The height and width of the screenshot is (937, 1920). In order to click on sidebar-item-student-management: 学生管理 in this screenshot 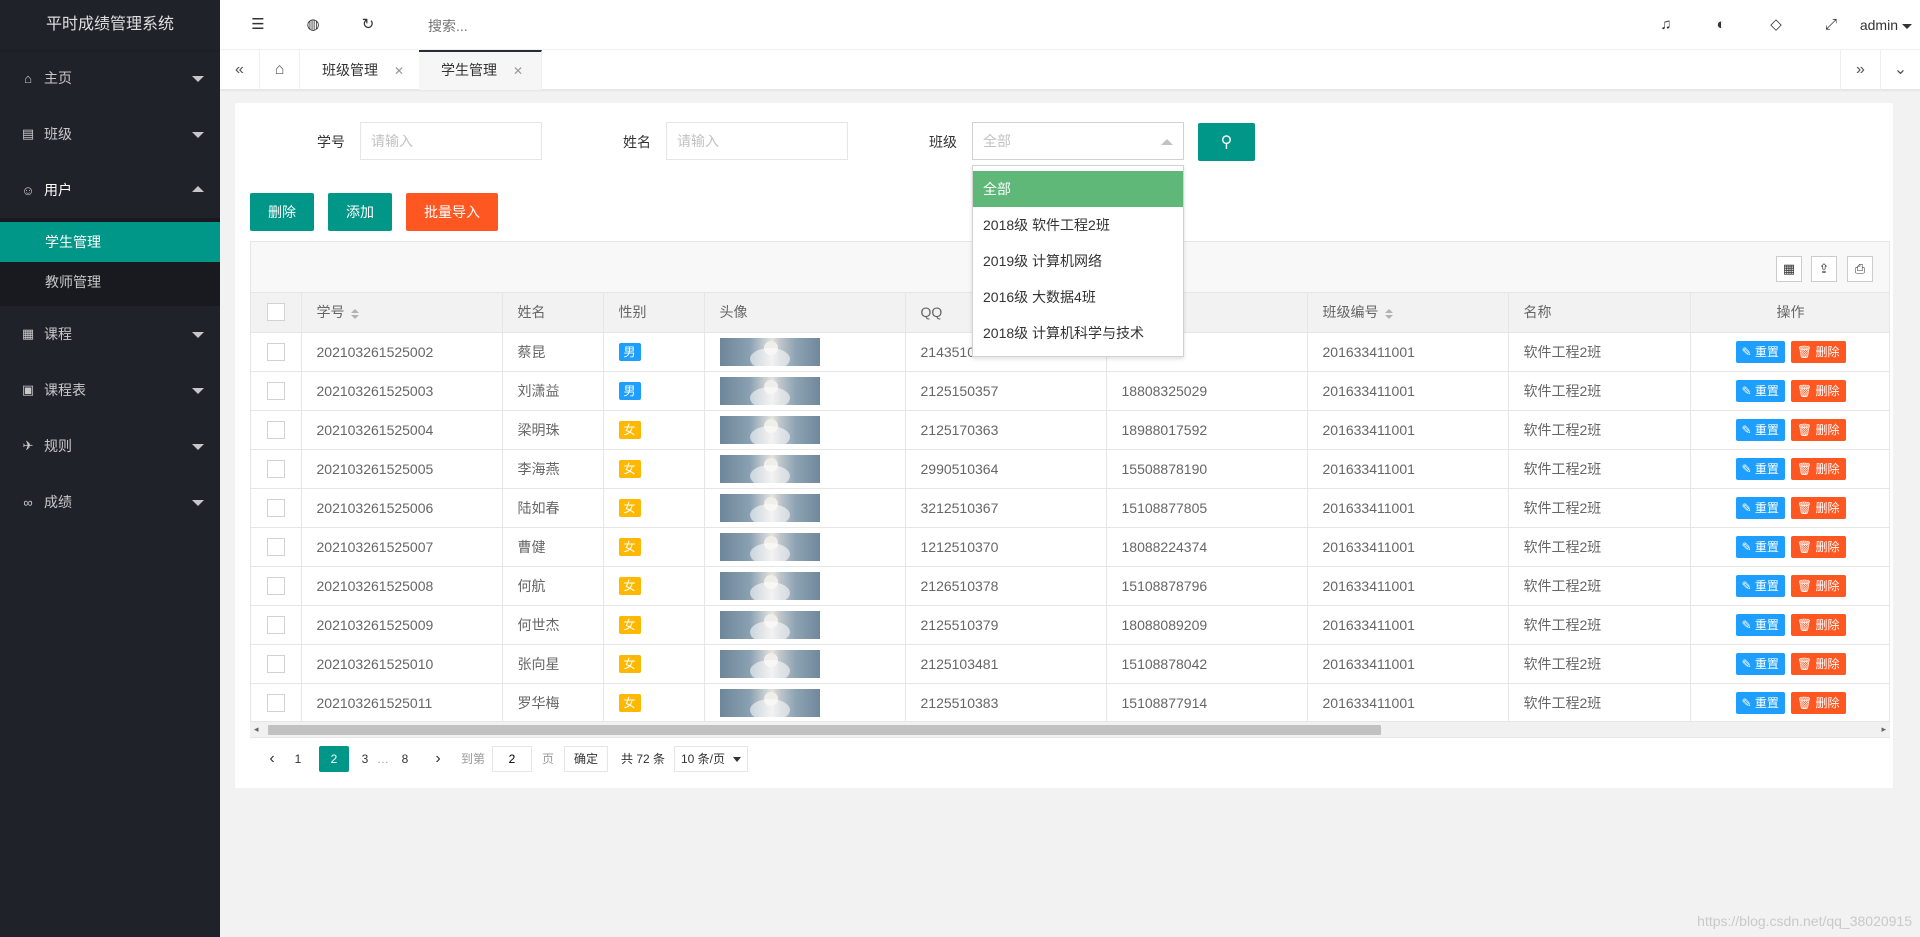, I will do `click(110, 242)`.